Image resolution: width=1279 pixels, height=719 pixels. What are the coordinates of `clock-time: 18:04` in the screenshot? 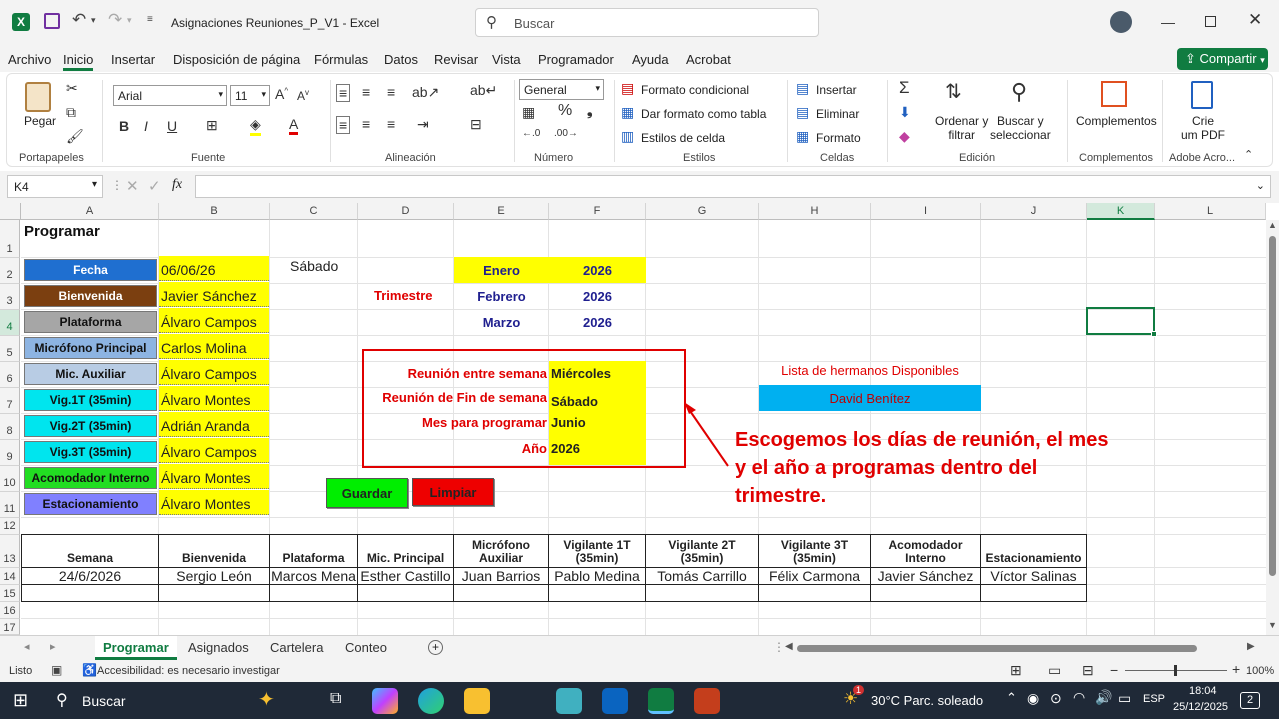 It's located at (1203, 691).